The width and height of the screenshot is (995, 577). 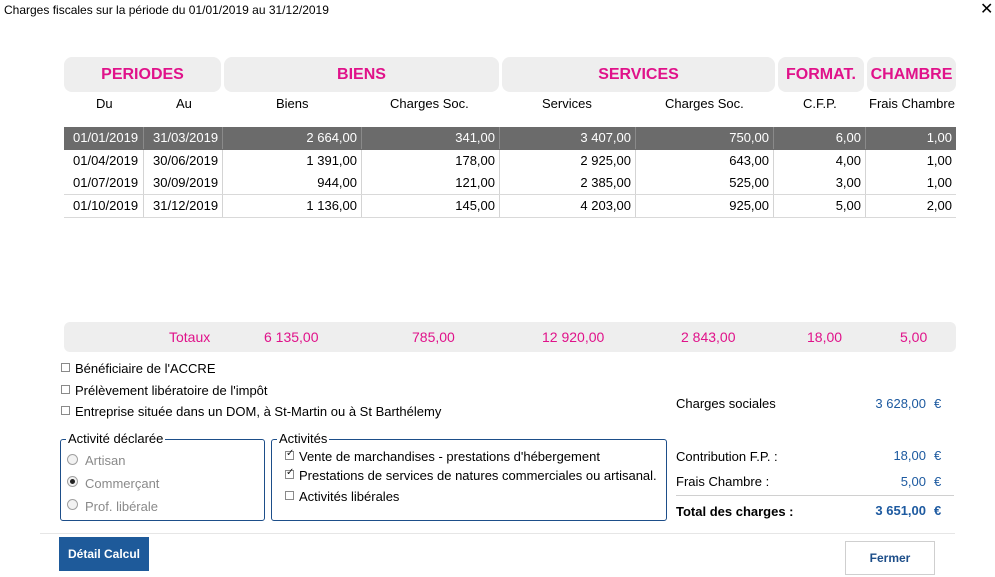 I want to click on fermer-button: Fermer, so click(x=890, y=558).